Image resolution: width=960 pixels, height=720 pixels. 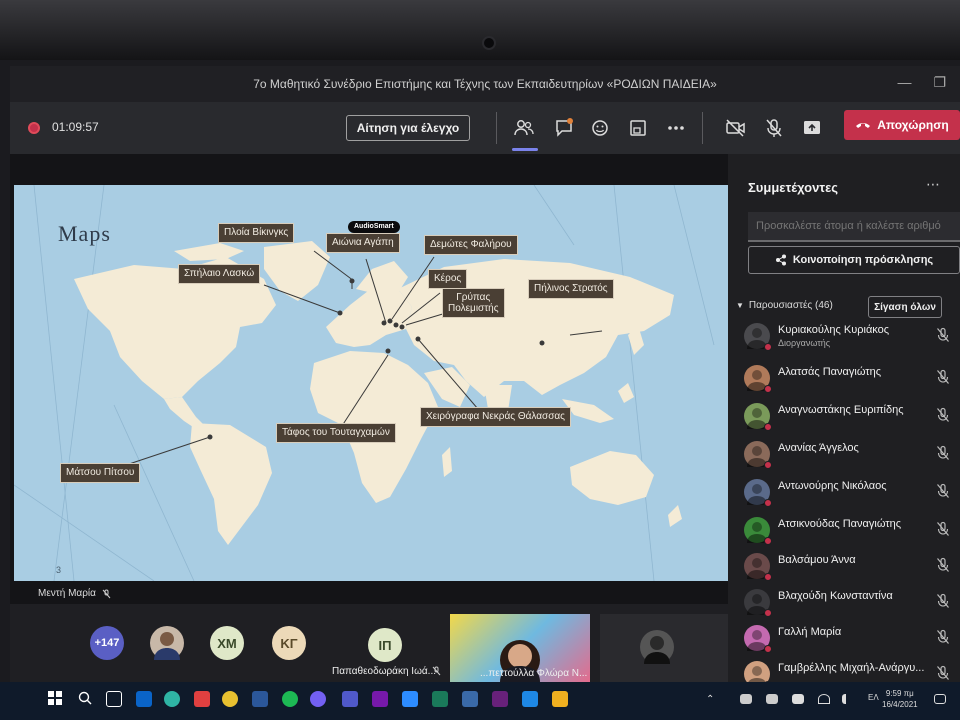 What do you see at coordinates (638, 128) in the screenshot?
I see `breakout-rooms-icon` at bounding box center [638, 128].